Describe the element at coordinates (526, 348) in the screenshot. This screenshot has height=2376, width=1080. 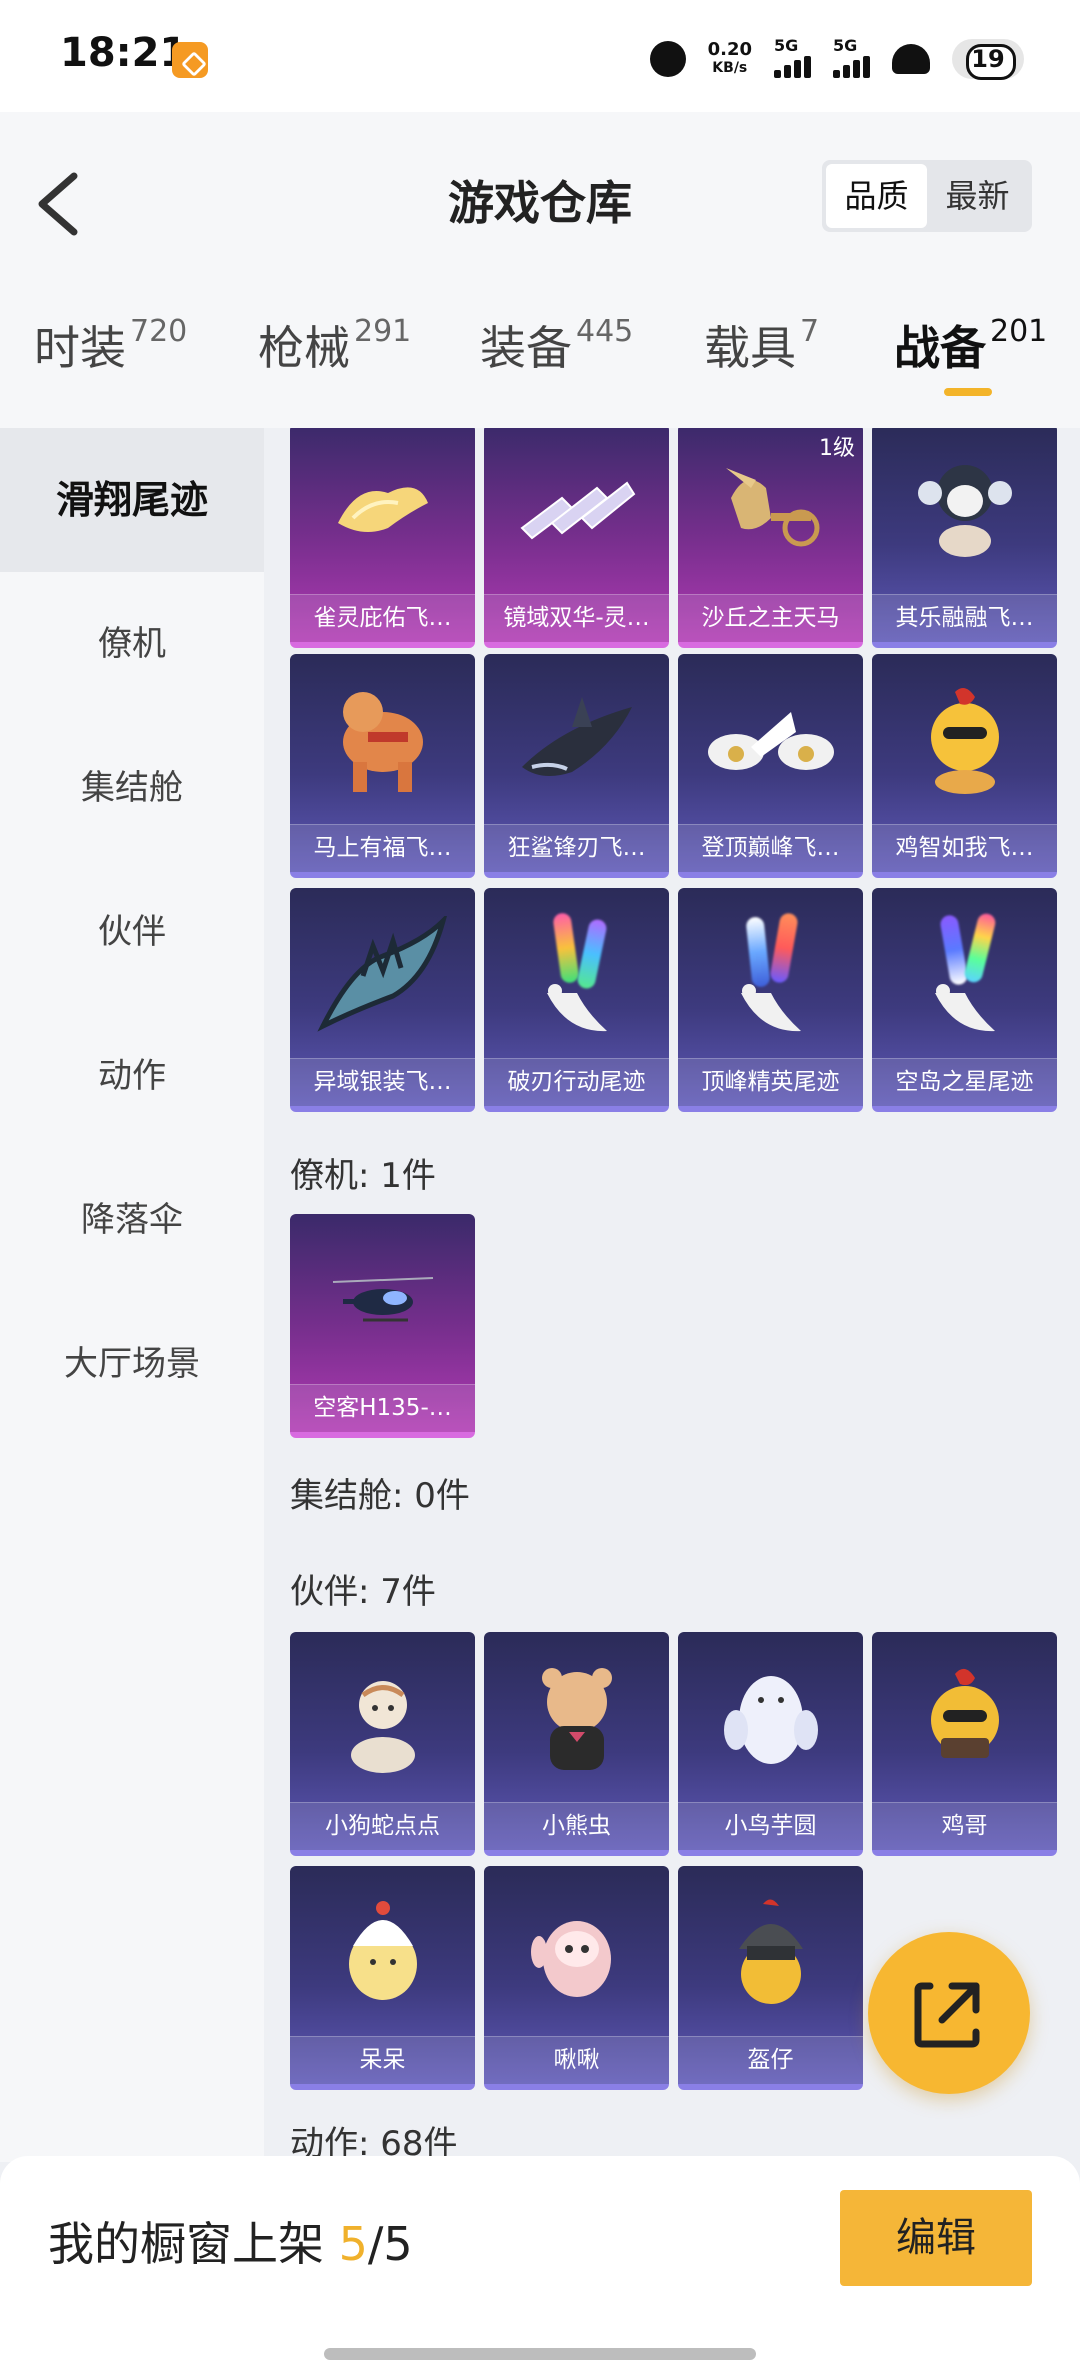
I see `tab-label: 装备` at that location.